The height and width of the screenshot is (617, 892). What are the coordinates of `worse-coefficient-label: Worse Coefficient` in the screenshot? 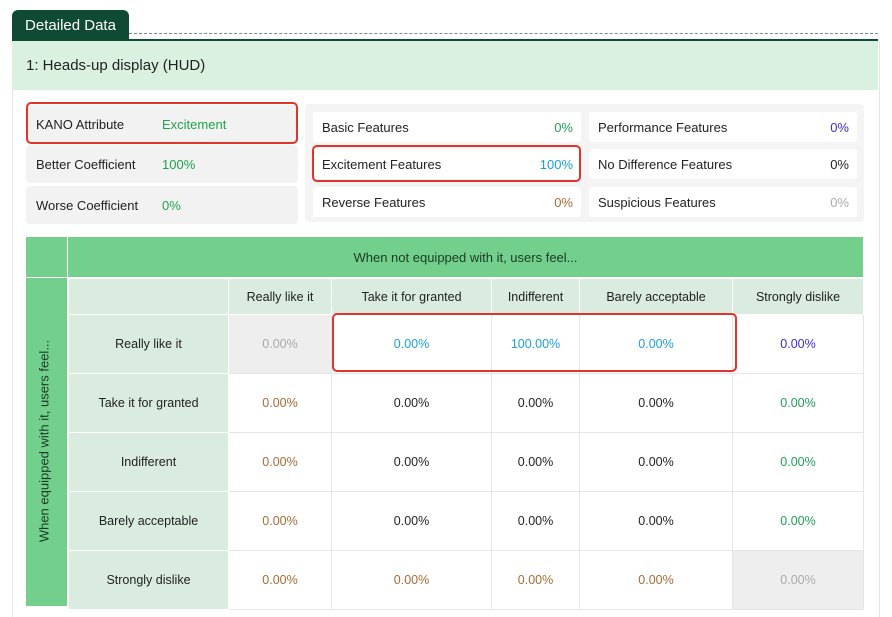 It's located at (87, 205).